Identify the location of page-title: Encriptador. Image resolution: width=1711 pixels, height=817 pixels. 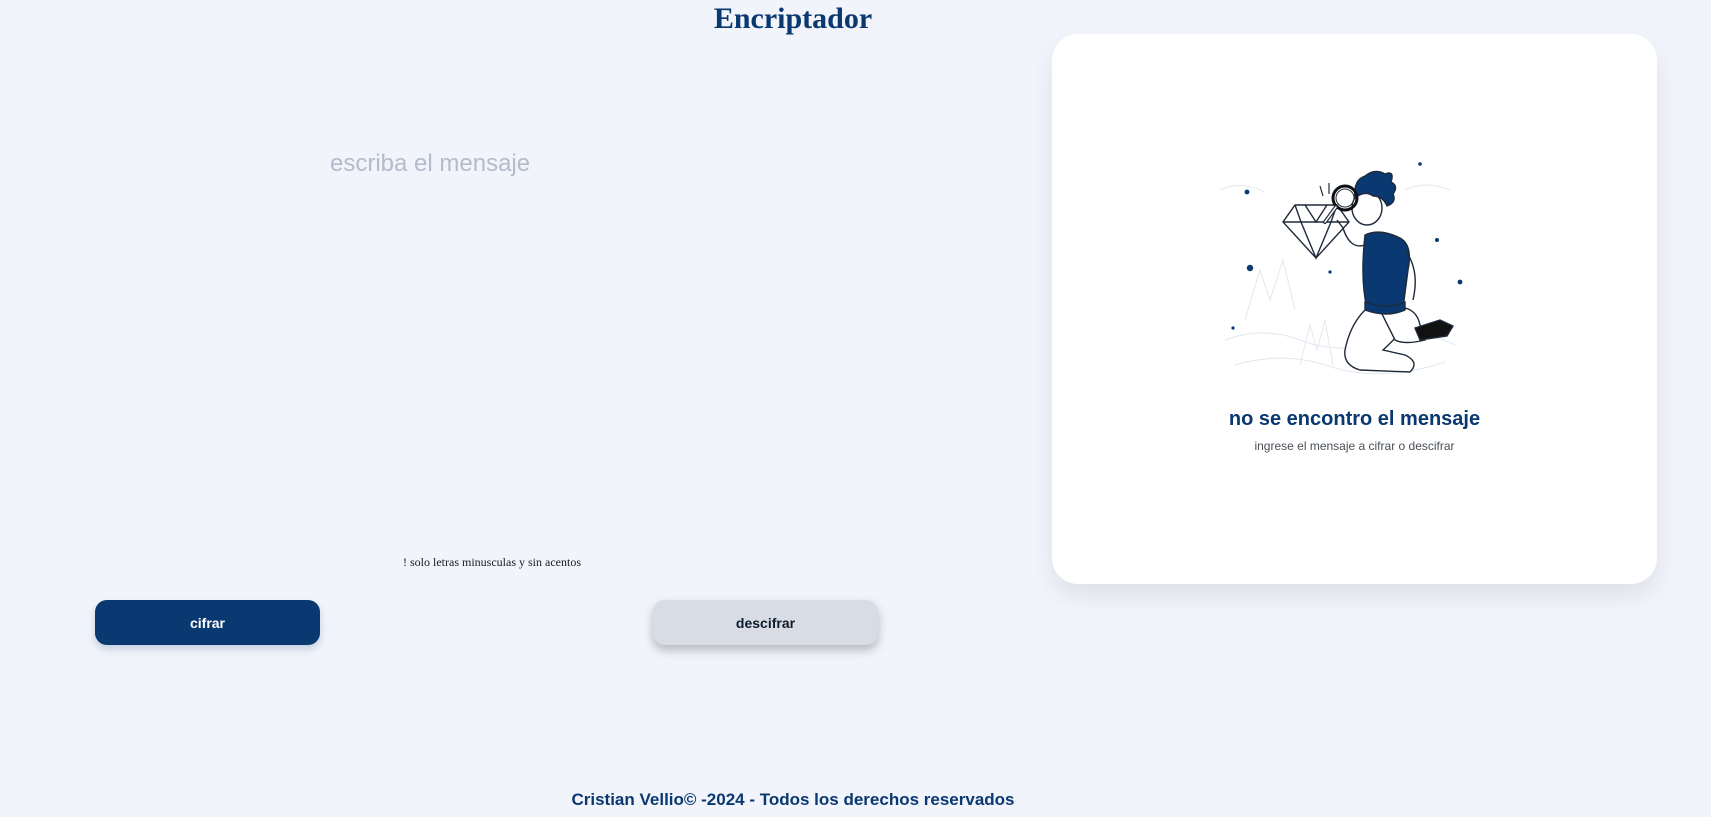
(793, 18).